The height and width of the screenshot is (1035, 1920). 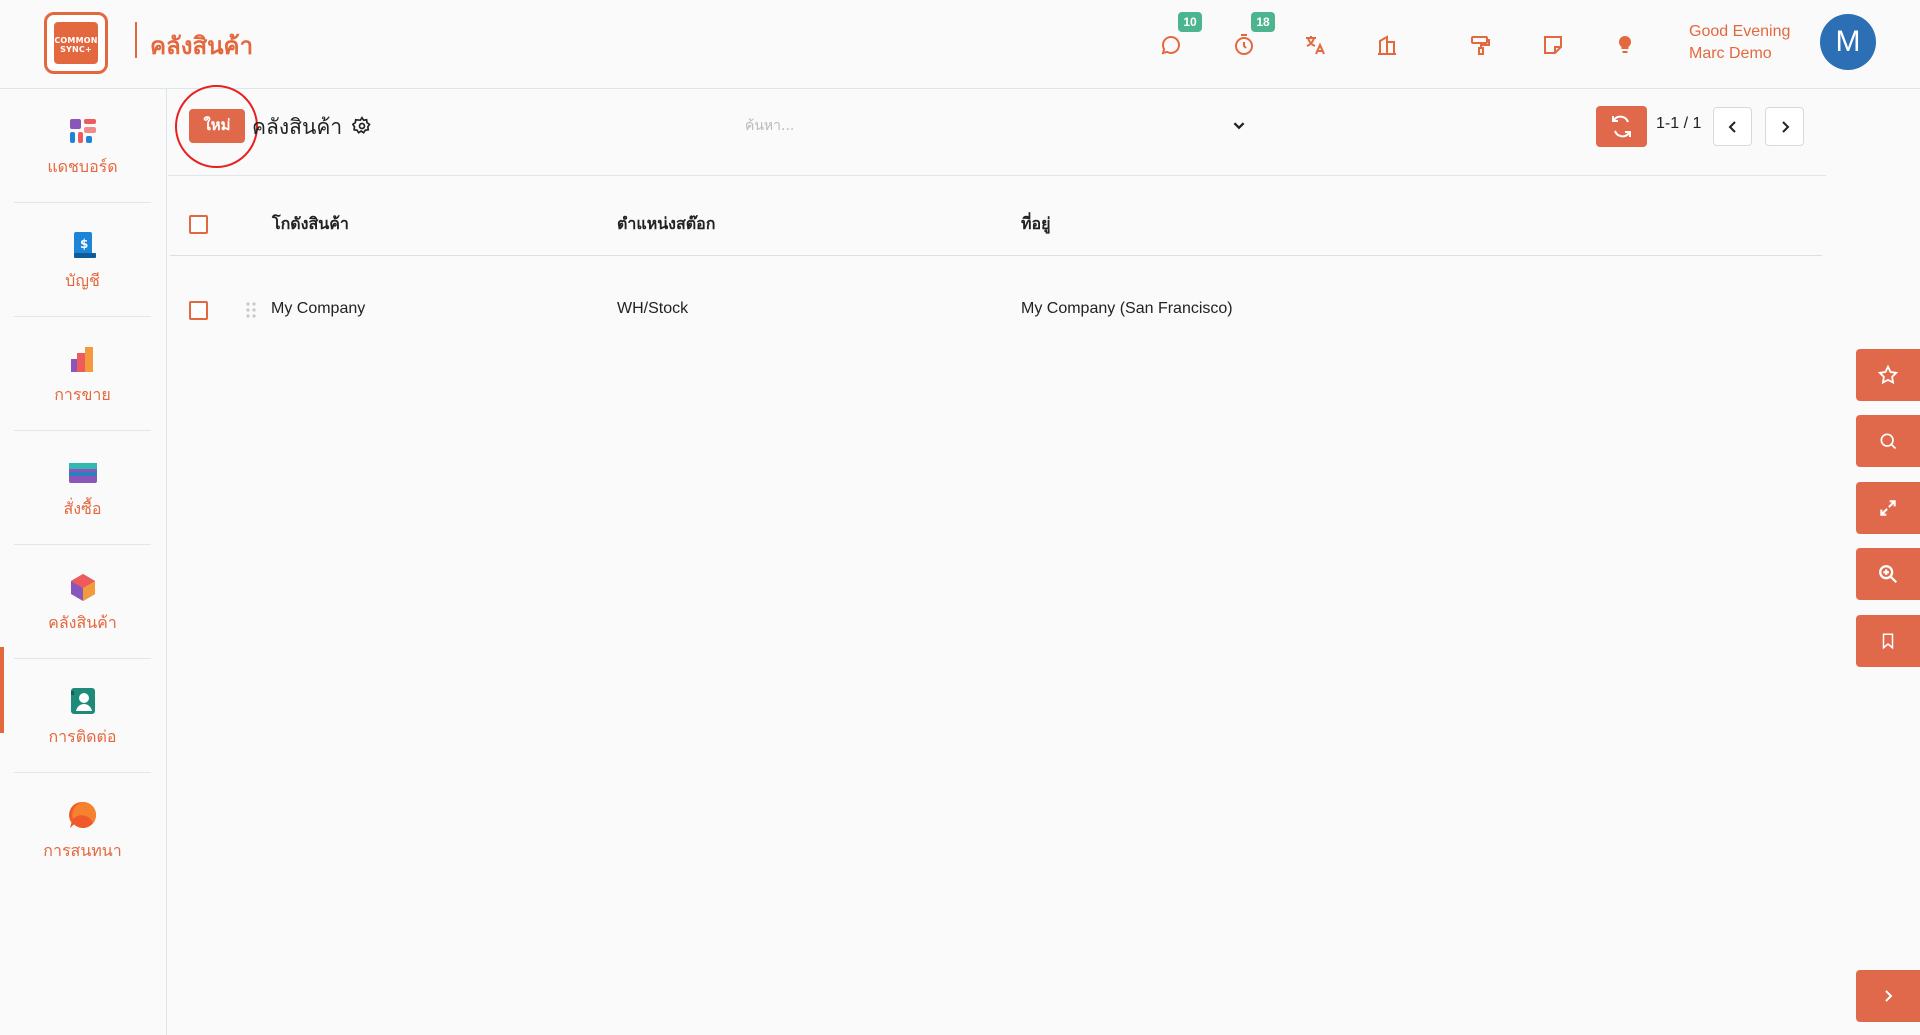 I want to click on logo-text: COMMON SYNC+, so click(x=76, y=43).